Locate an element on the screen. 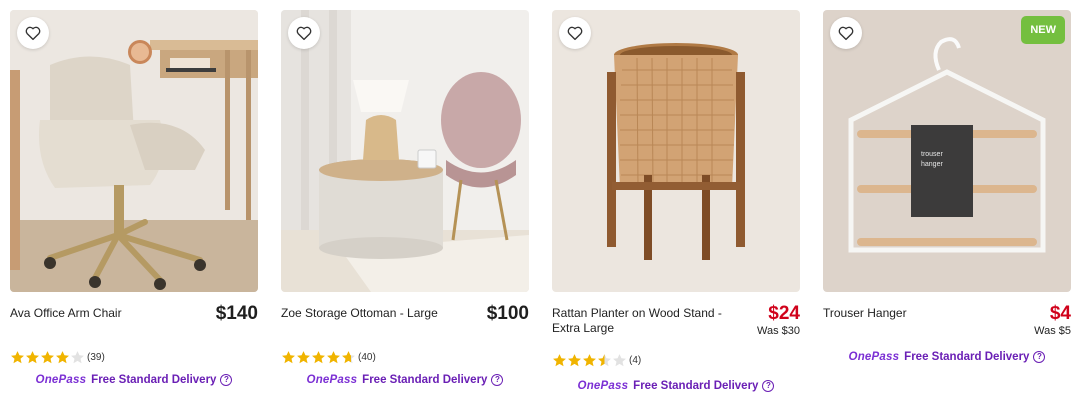 The height and width of the screenshot is (413, 1080). price-box: $100 is located at coordinates (508, 314).